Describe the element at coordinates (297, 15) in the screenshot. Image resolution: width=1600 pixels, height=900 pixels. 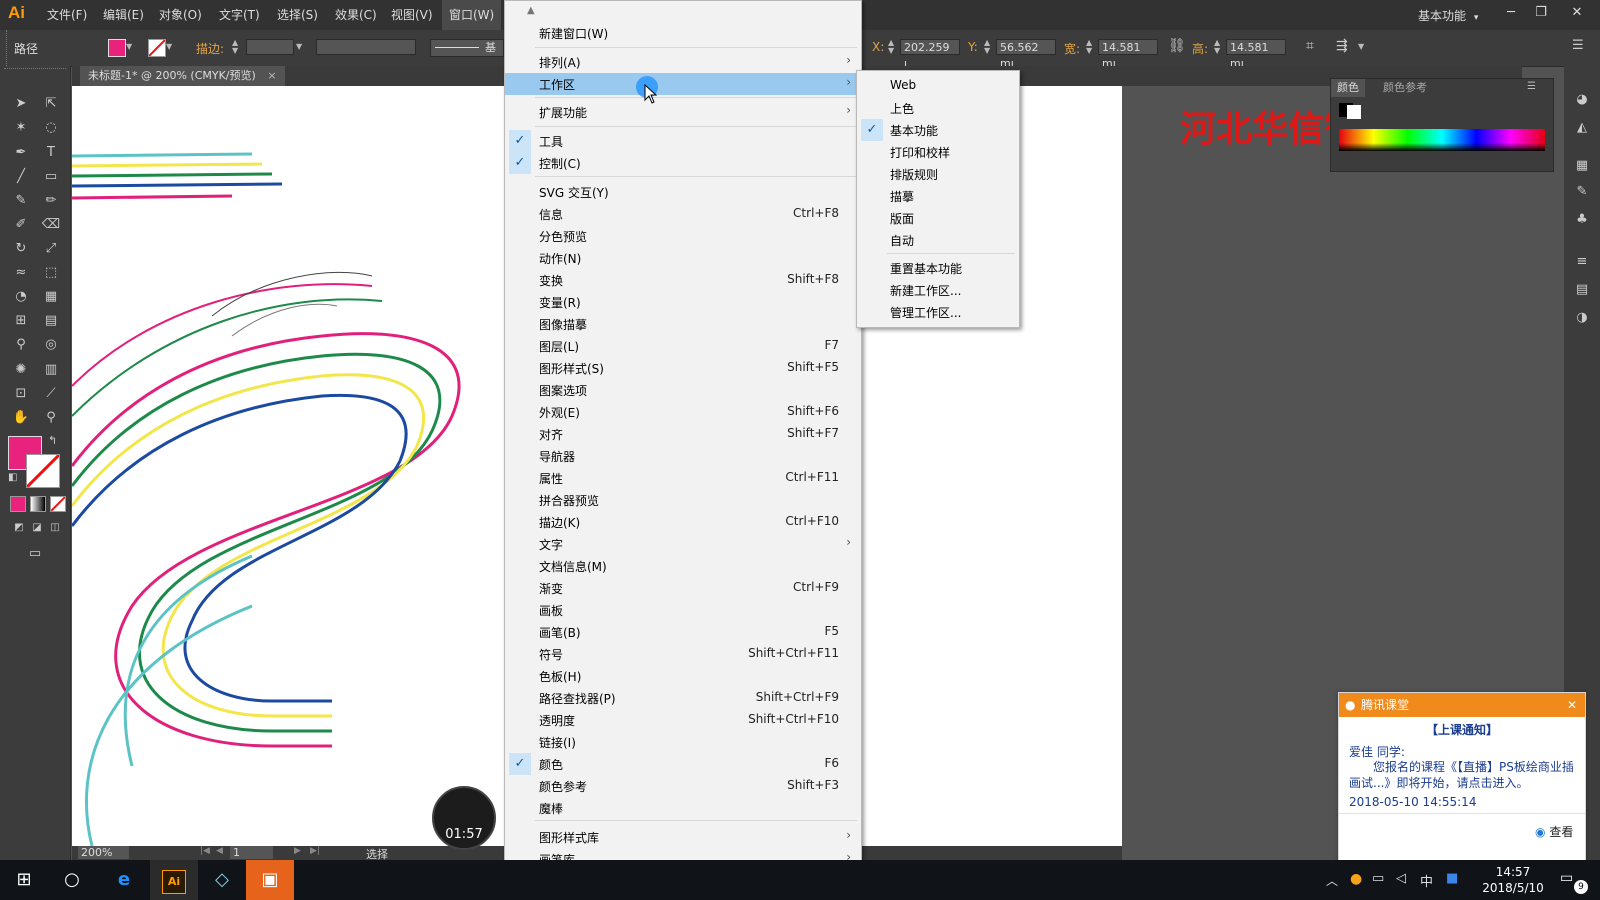
I see `menu-select: 选择(S)` at that location.